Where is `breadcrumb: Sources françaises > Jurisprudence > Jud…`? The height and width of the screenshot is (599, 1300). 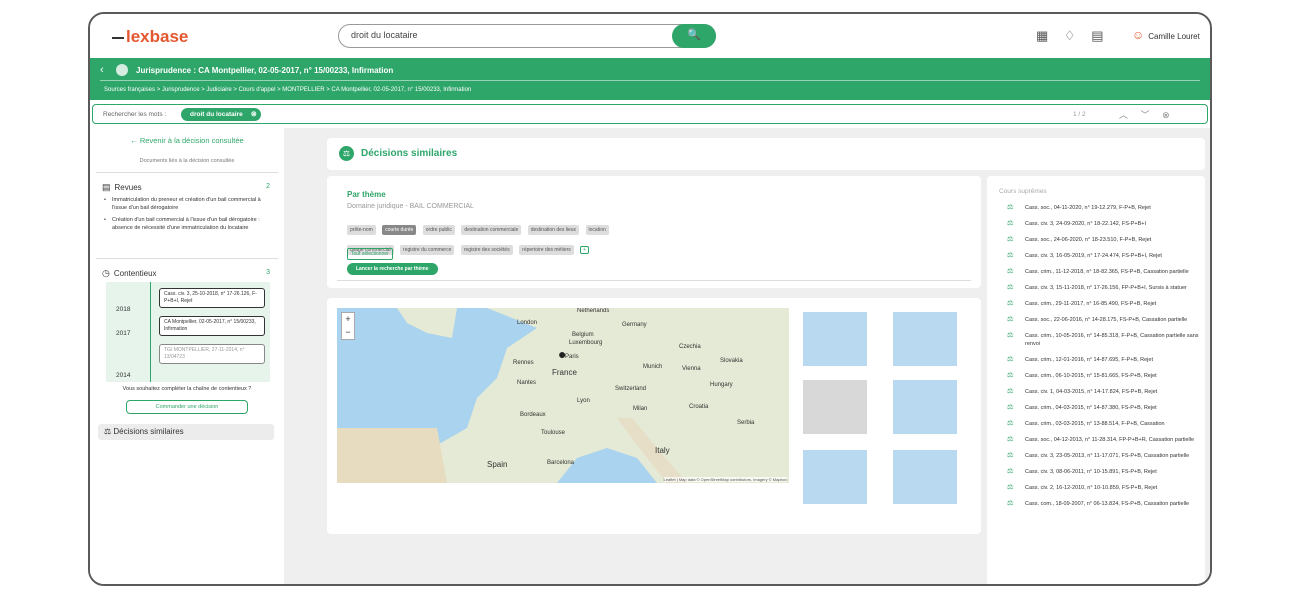 breadcrumb: Sources françaises > Jurisprudence > Jud… is located at coordinates (287, 90).